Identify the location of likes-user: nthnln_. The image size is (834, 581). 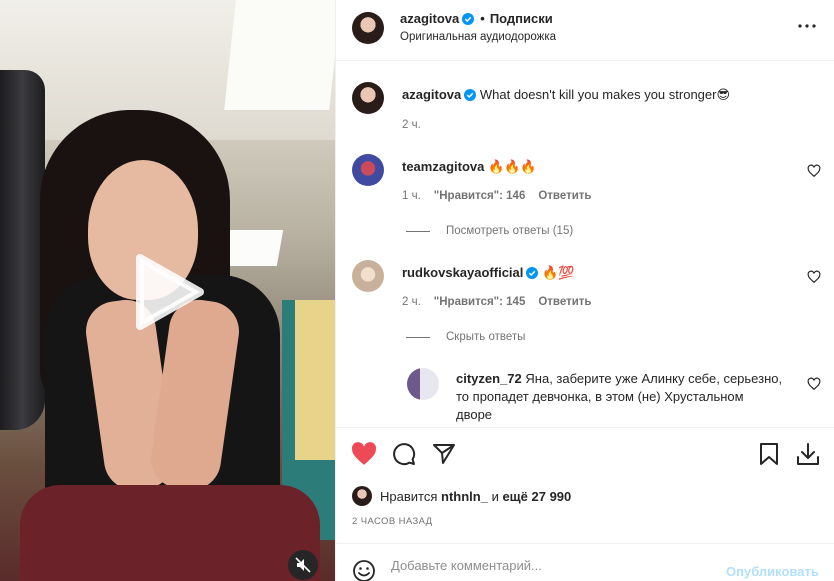
(464, 496).